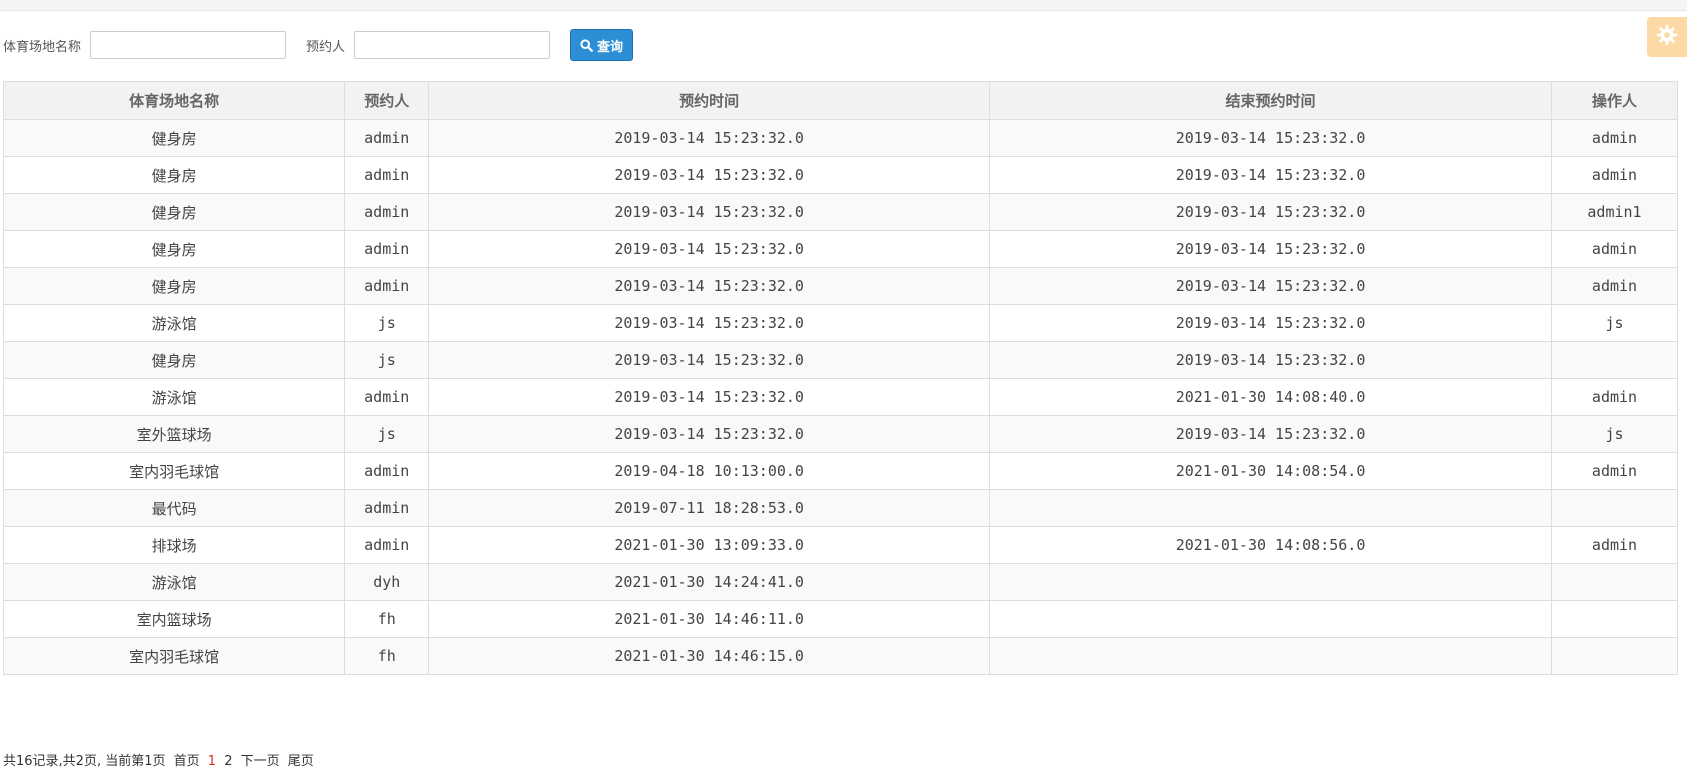  Describe the element at coordinates (84, 761) in the screenshot. I see `pagination-summary: 共16记录,共2页, 当前第1页` at that location.